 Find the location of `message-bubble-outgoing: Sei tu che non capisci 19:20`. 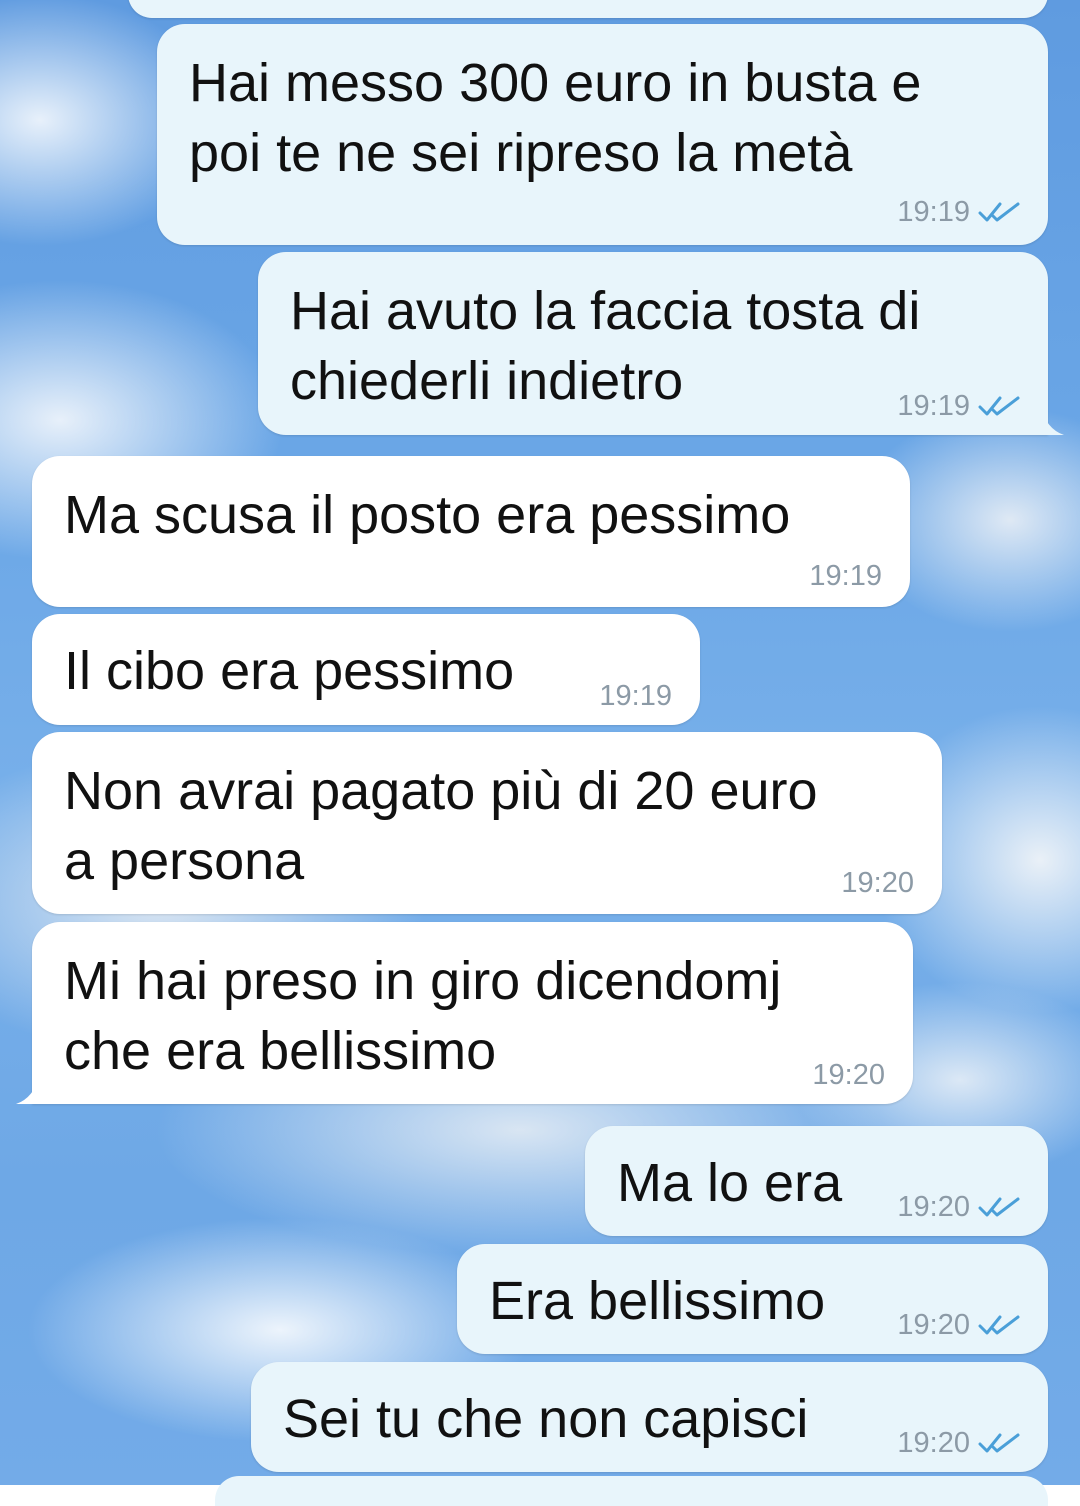

message-bubble-outgoing: Sei tu che non capisci 19:20 is located at coordinates (649, 1417).